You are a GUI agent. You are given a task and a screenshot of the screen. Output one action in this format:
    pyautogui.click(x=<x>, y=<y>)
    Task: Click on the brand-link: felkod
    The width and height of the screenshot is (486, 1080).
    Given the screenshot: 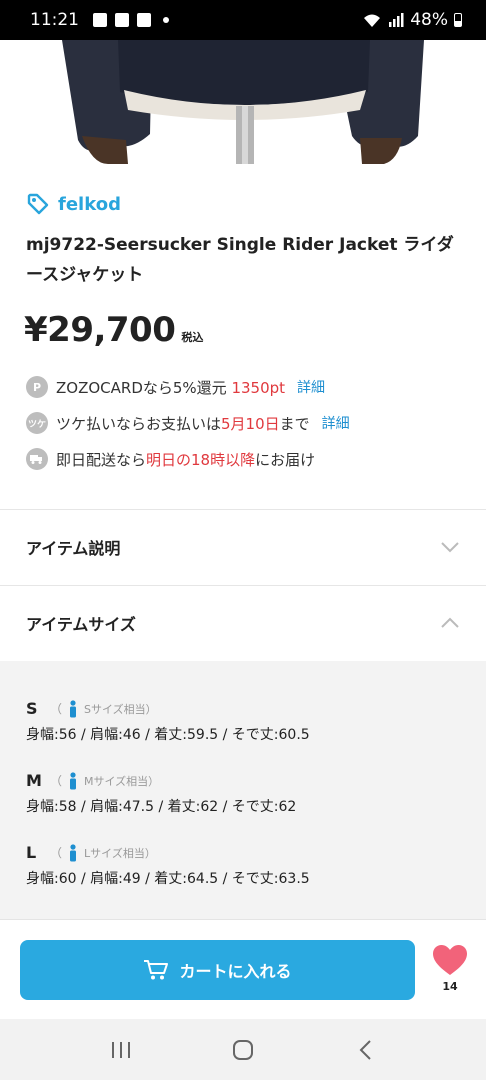 What is the action you would take?
    pyautogui.click(x=73, y=204)
    